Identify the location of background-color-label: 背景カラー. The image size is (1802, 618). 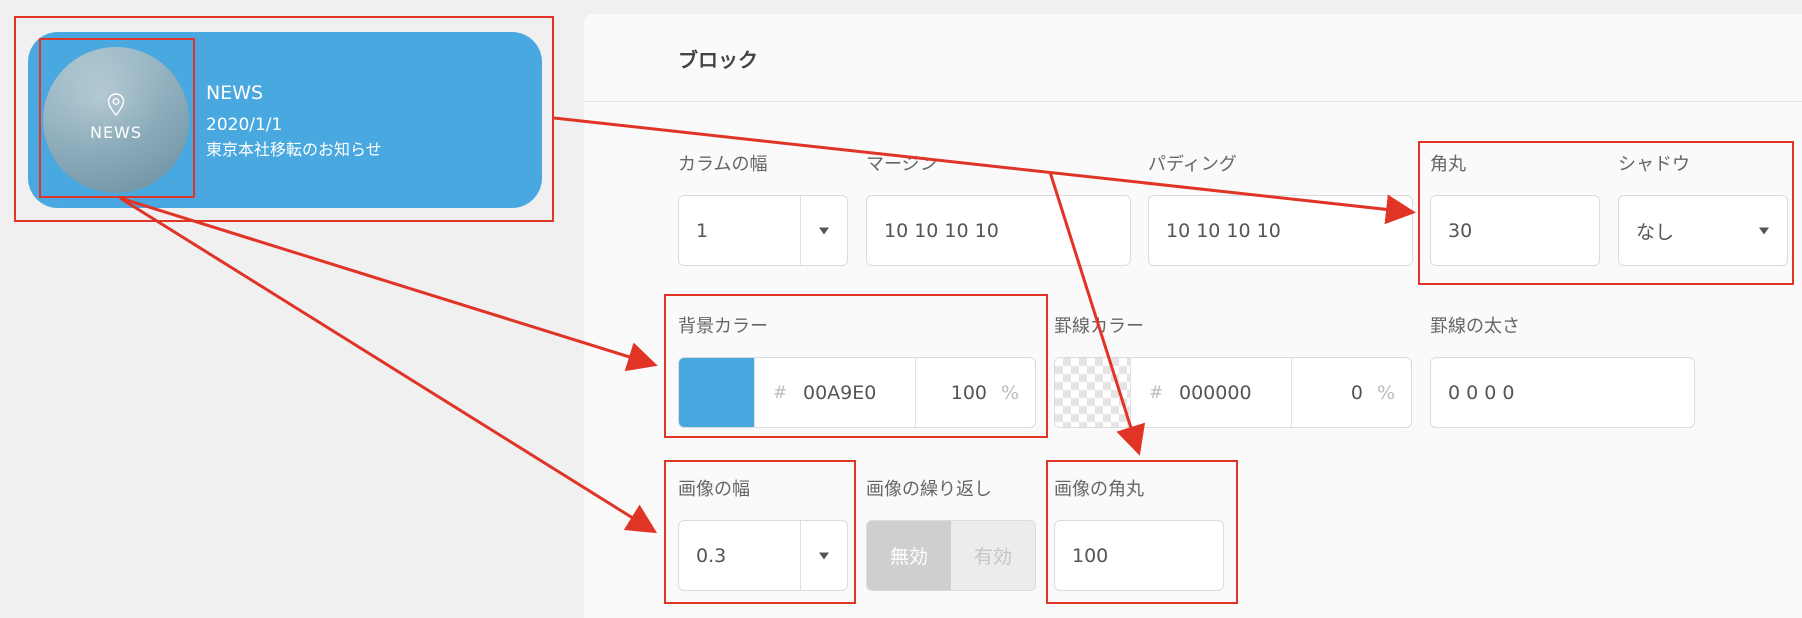
(723, 326).